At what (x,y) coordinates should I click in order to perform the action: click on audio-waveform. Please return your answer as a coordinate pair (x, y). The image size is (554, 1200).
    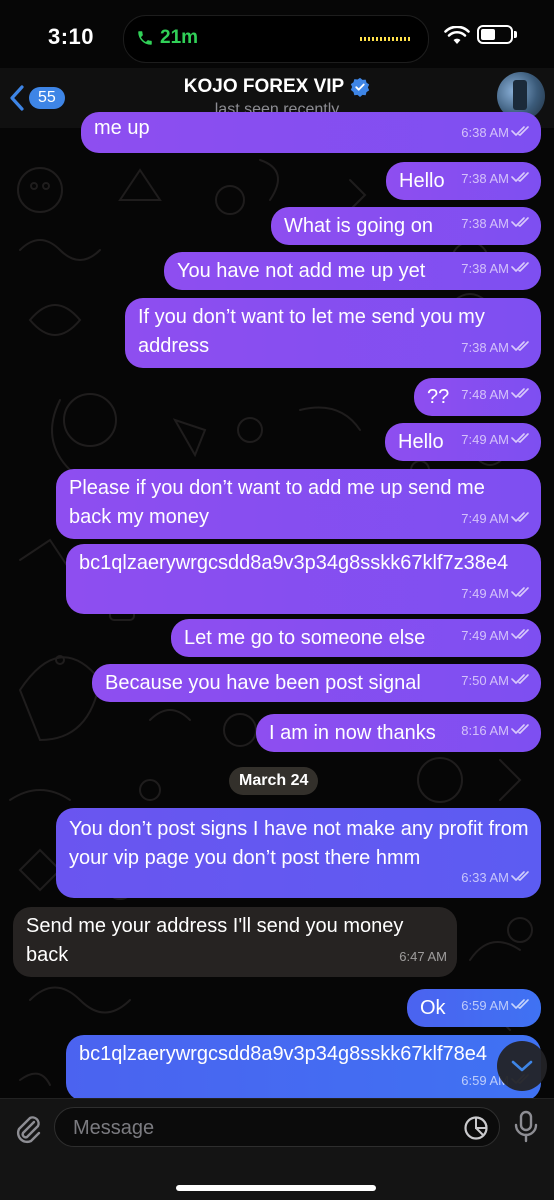
    Looking at the image, I should click on (386, 39).